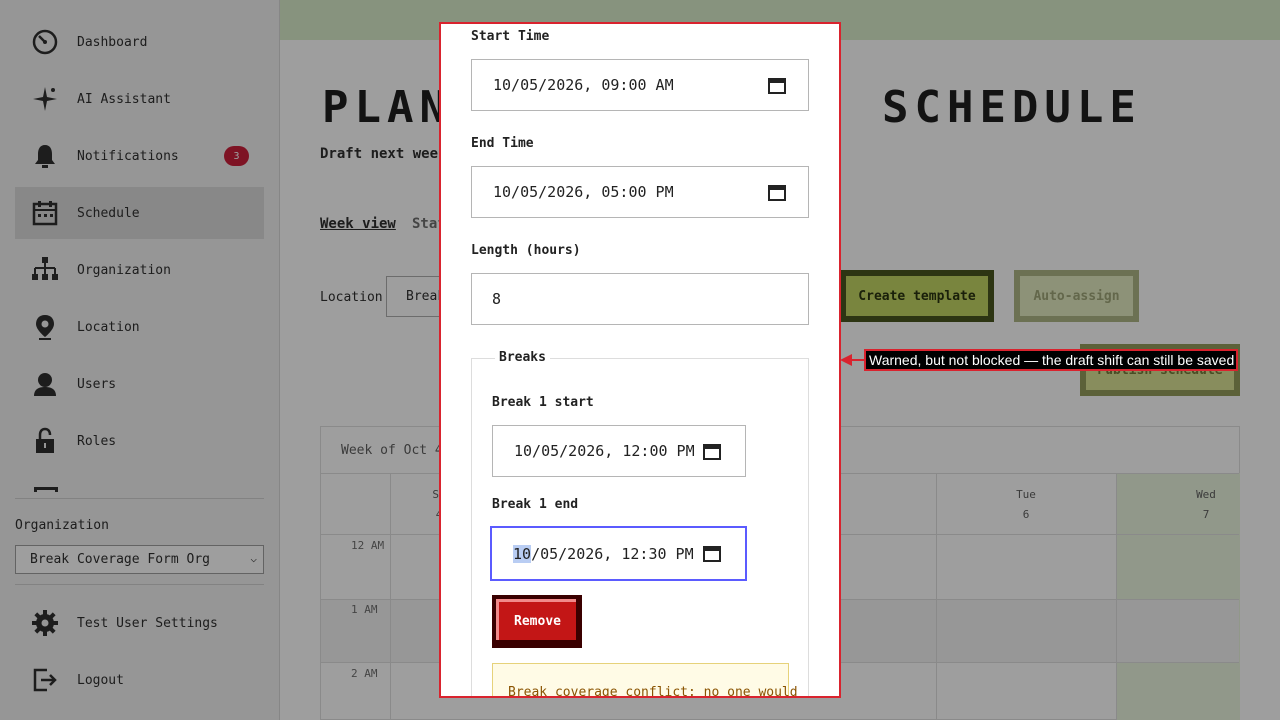  What do you see at coordinates (535, 504) in the screenshot?
I see `break-end-label: Break 1 end` at bounding box center [535, 504].